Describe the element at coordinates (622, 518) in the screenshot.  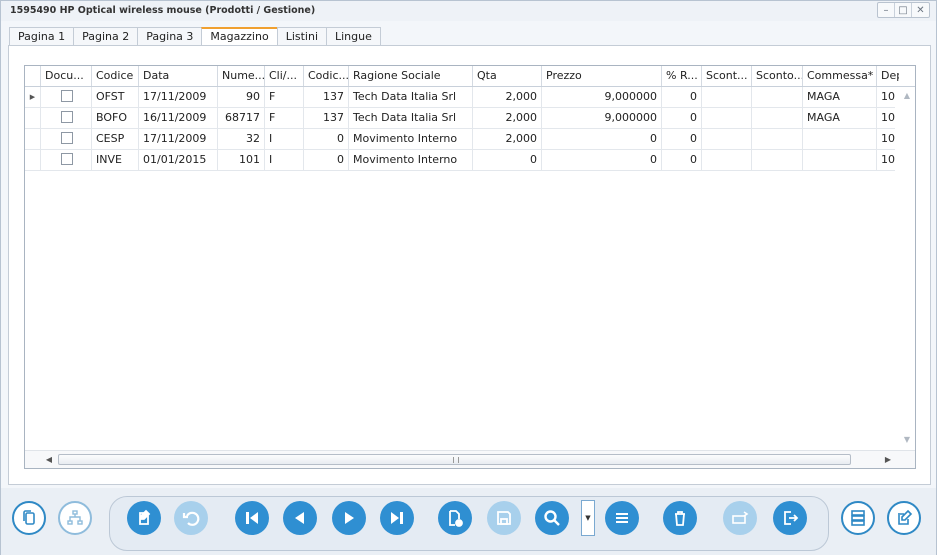
I see `list-button` at that location.